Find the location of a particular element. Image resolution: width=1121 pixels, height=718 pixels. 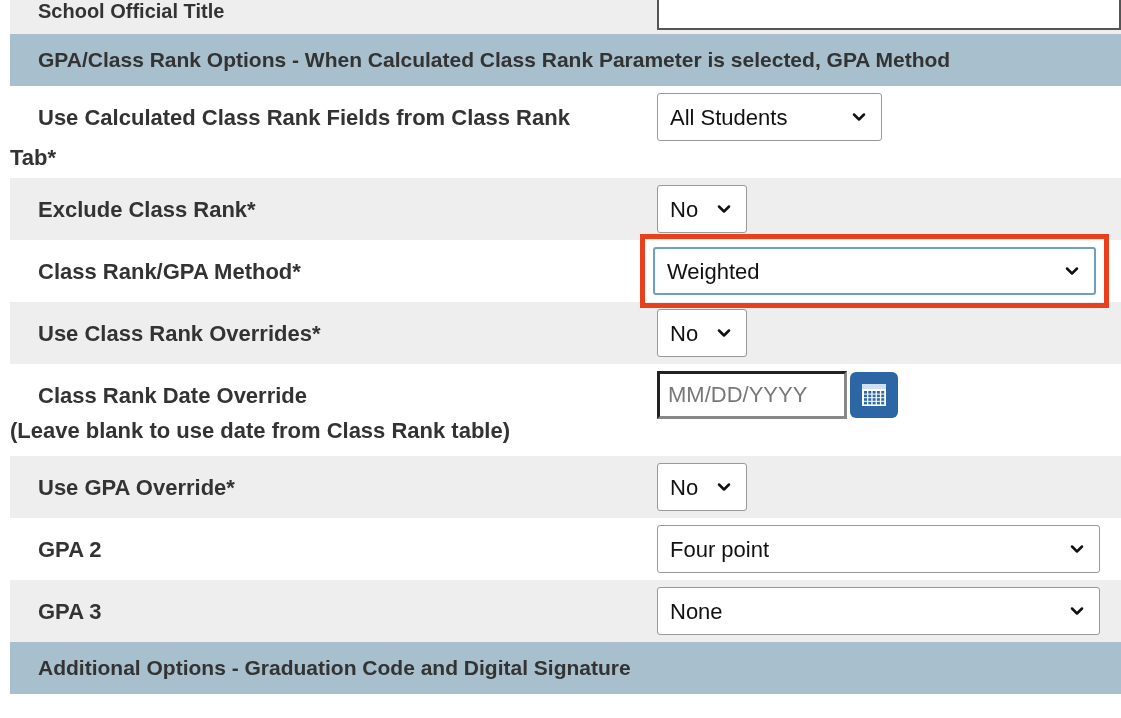

calendar-icon is located at coordinates (874, 395).